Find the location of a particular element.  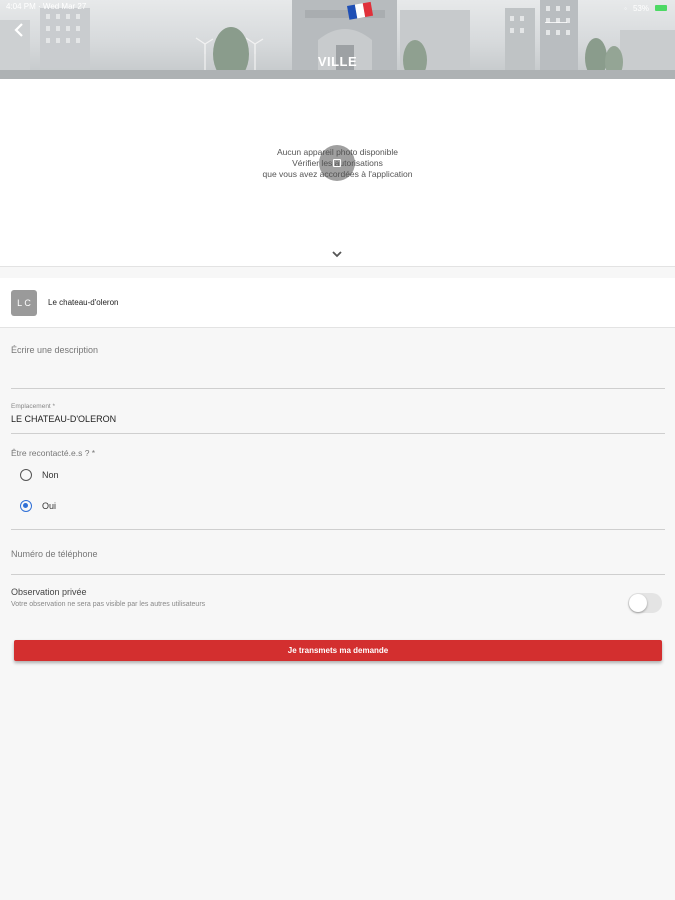

camera-button is located at coordinates (337, 163).